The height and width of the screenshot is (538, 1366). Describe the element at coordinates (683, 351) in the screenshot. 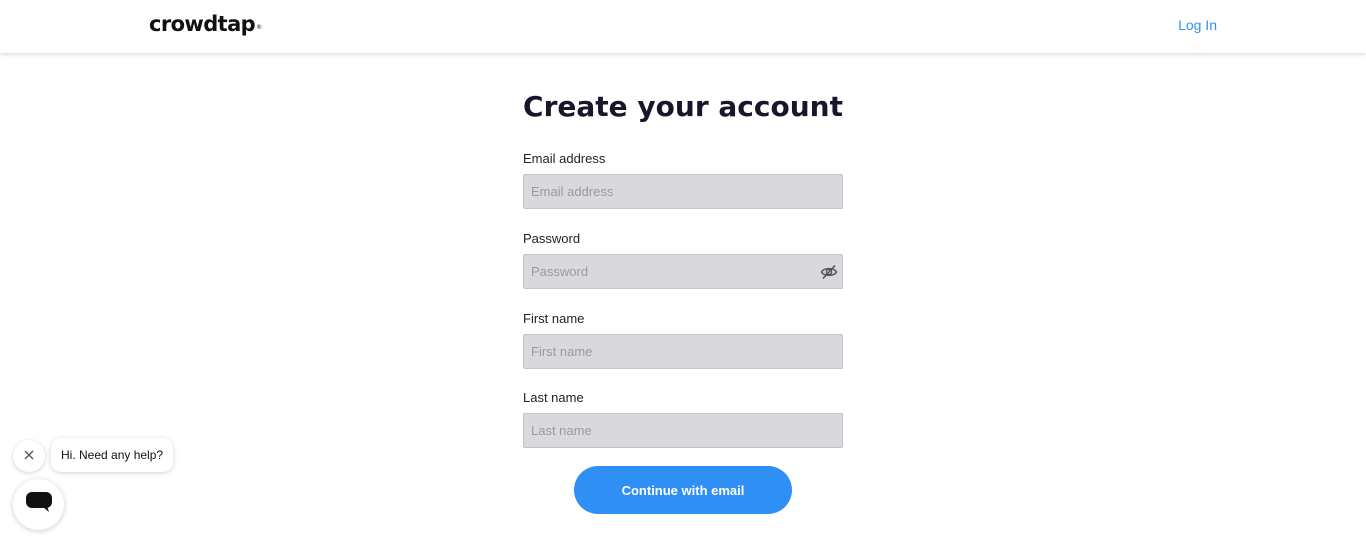

I see `first-name-field` at that location.